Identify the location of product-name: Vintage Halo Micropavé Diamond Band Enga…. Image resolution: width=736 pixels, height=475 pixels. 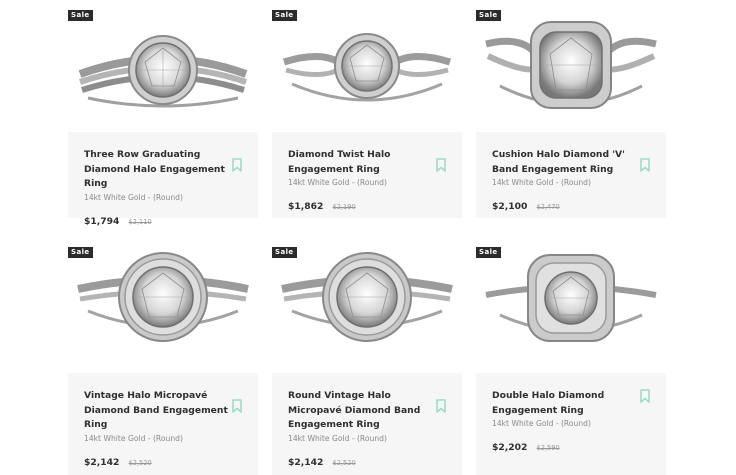
(159, 411).